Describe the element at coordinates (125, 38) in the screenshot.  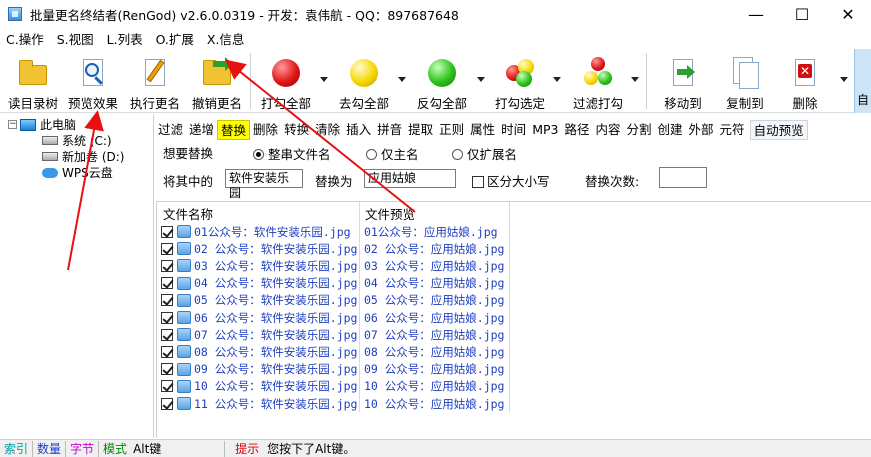
I see `menu-list: L.列表` at that location.